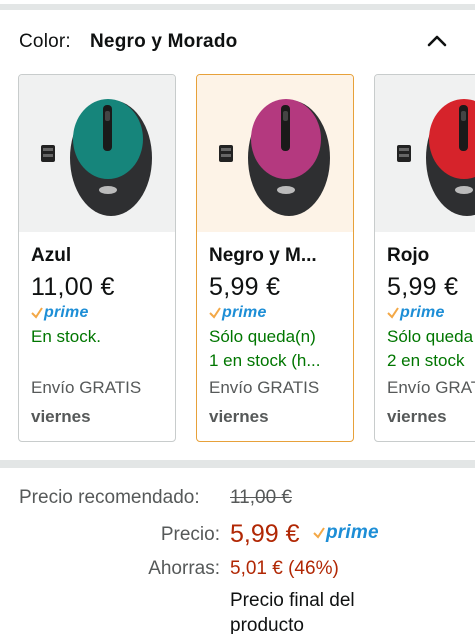 This screenshot has height=634, width=475. I want to click on stock-count: 2 en stock, so click(426, 360).